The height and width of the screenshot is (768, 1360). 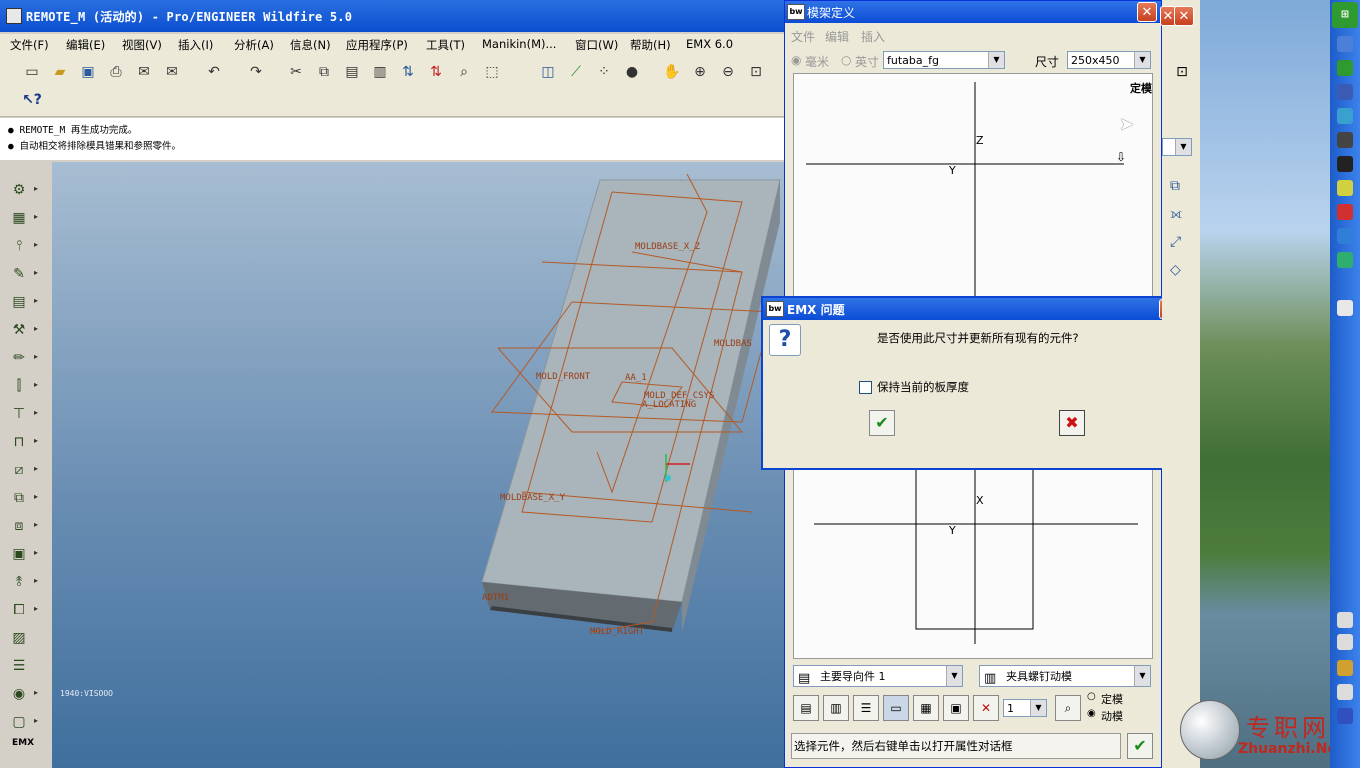 What do you see at coordinates (1091, 696) in the screenshot?
I see `radio-fixed: ○` at bounding box center [1091, 696].